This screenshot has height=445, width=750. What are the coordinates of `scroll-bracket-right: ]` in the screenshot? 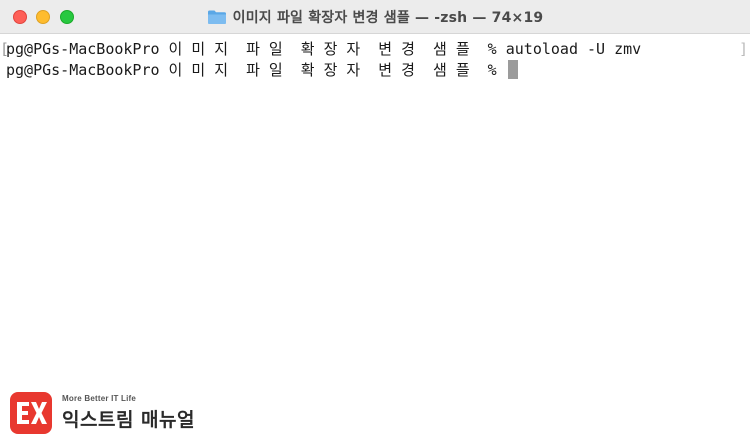 It's located at (743, 49).